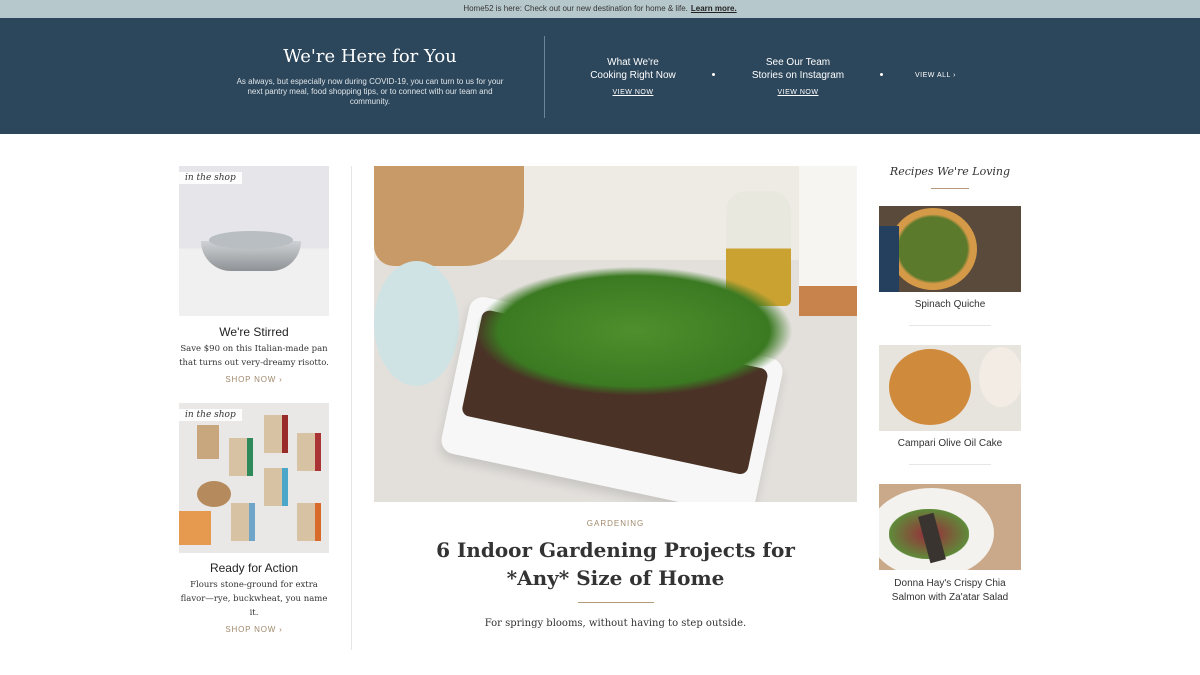 The height and width of the screenshot is (675, 1200). Describe the element at coordinates (933, 249) in the screenshot. I see `quiche` at that location.